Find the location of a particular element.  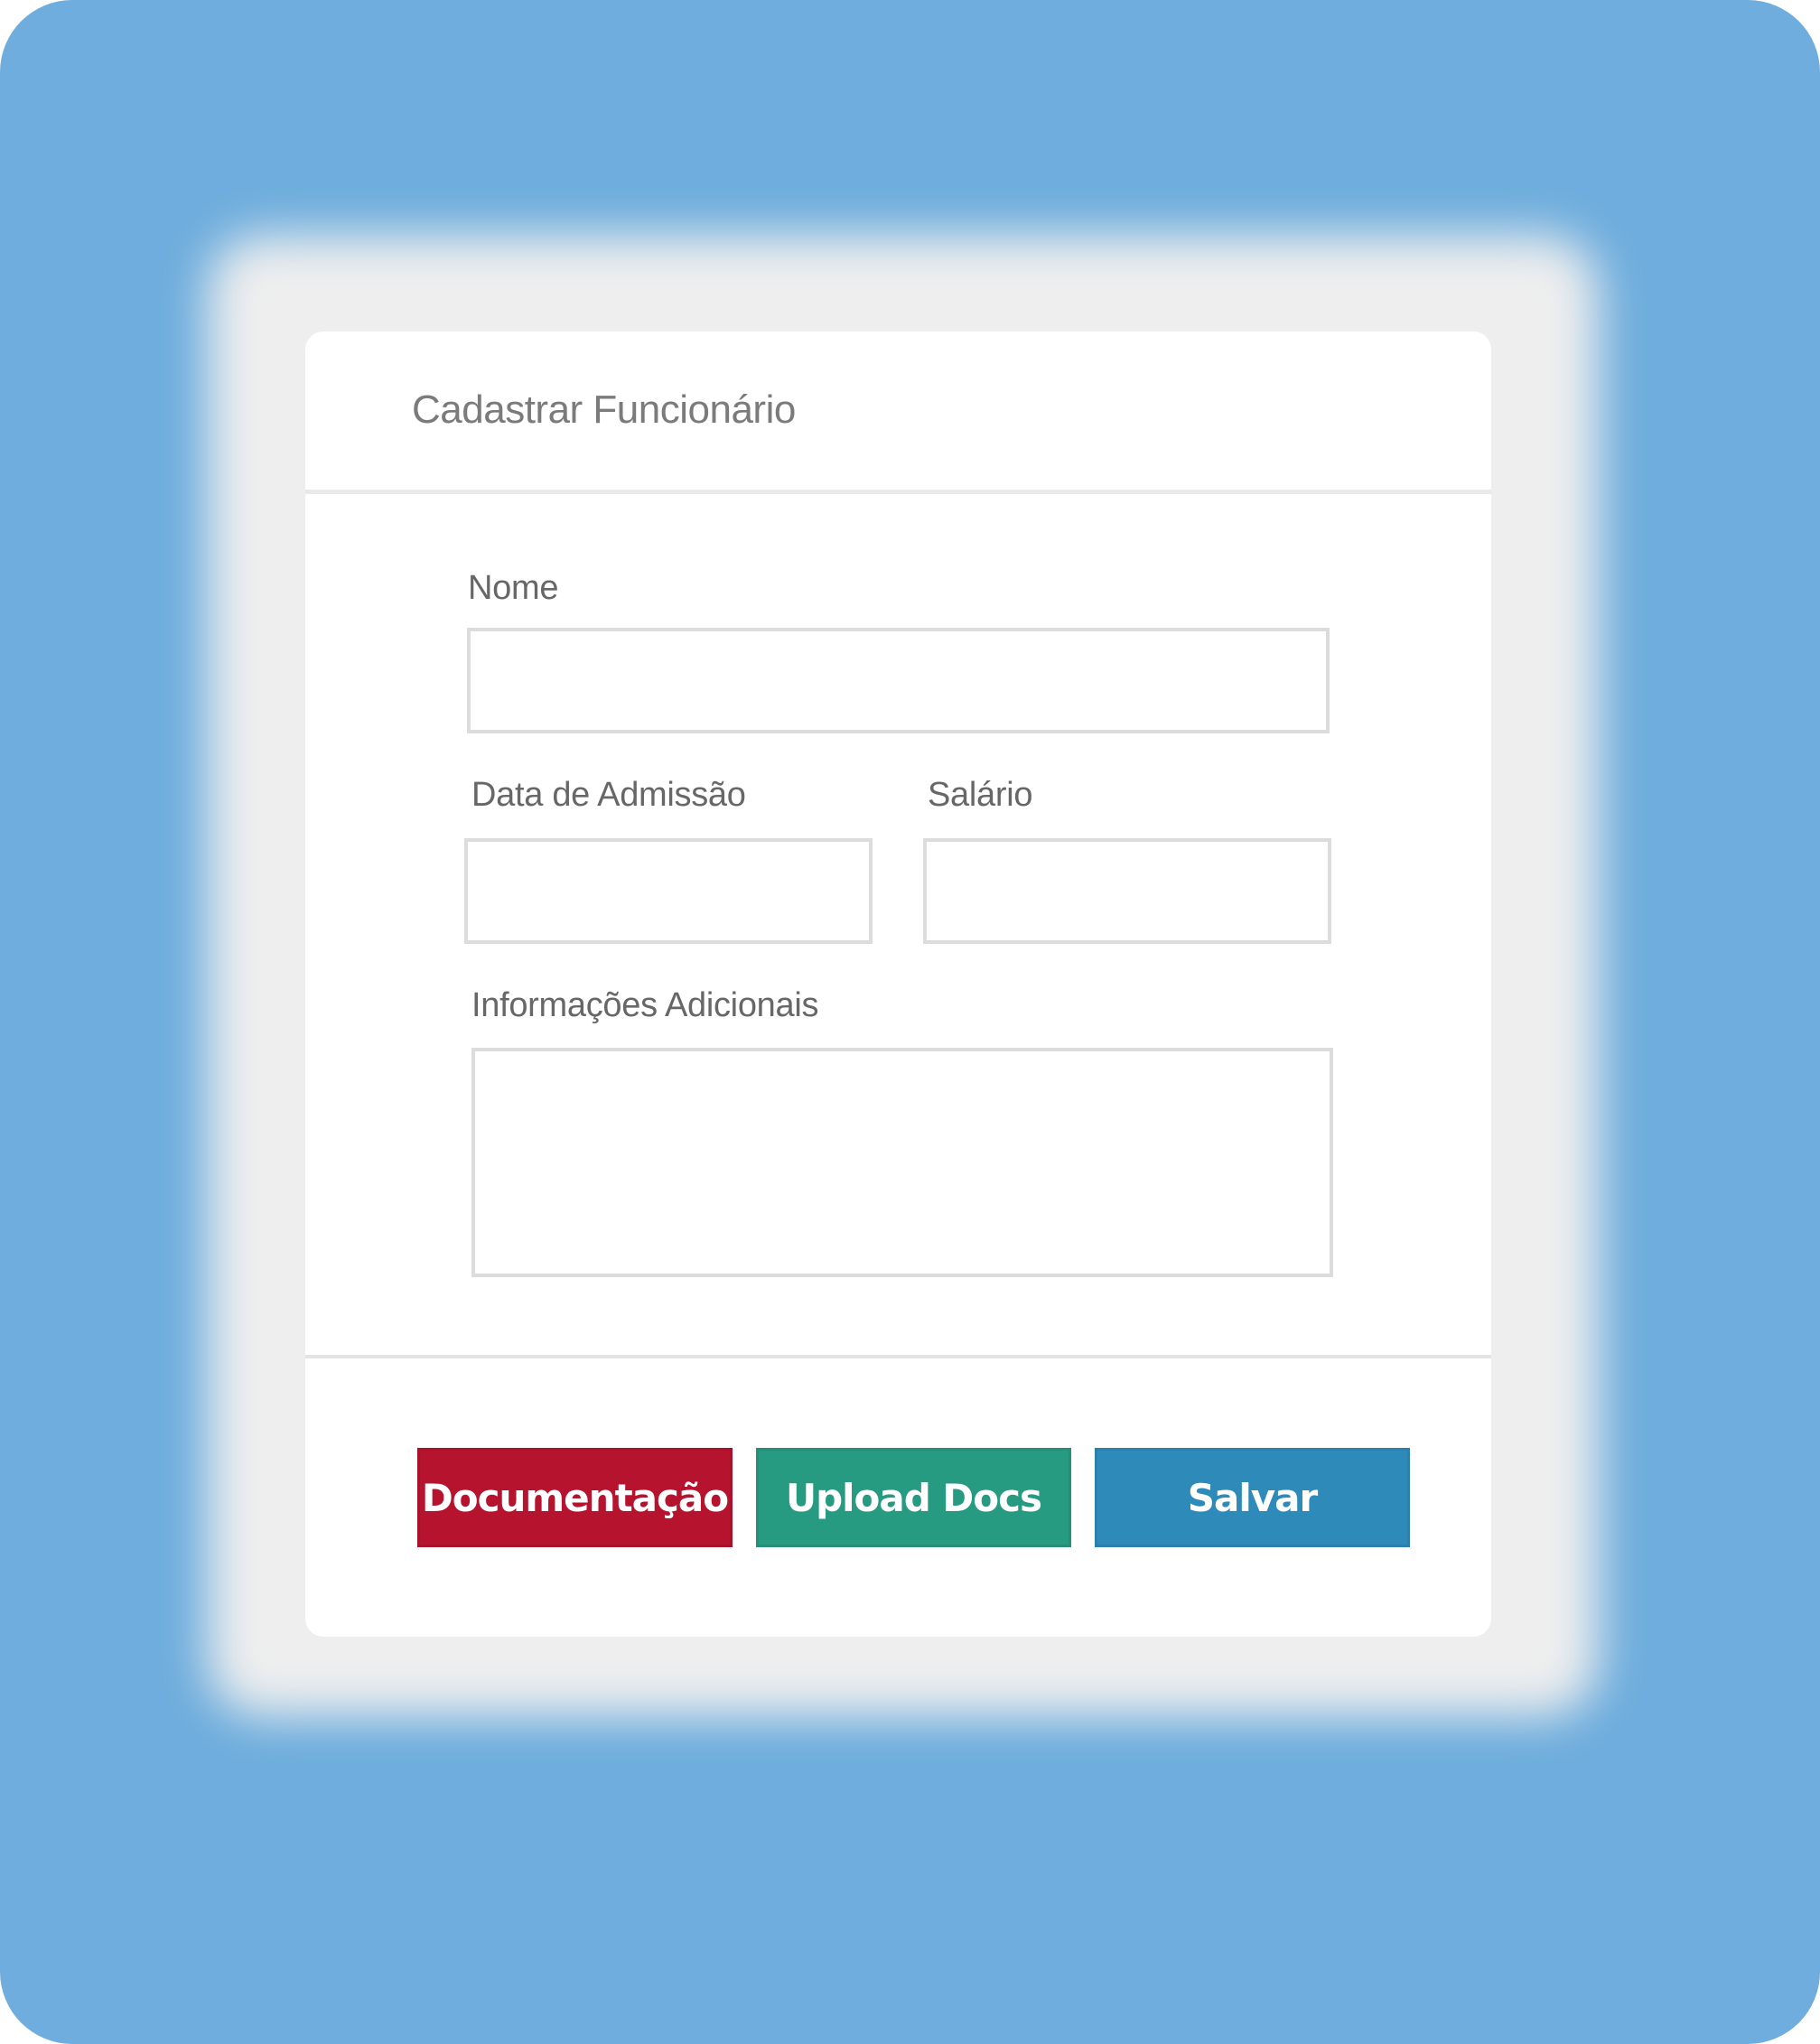

informacoes-textarea is located at coordinates (902, 1162).